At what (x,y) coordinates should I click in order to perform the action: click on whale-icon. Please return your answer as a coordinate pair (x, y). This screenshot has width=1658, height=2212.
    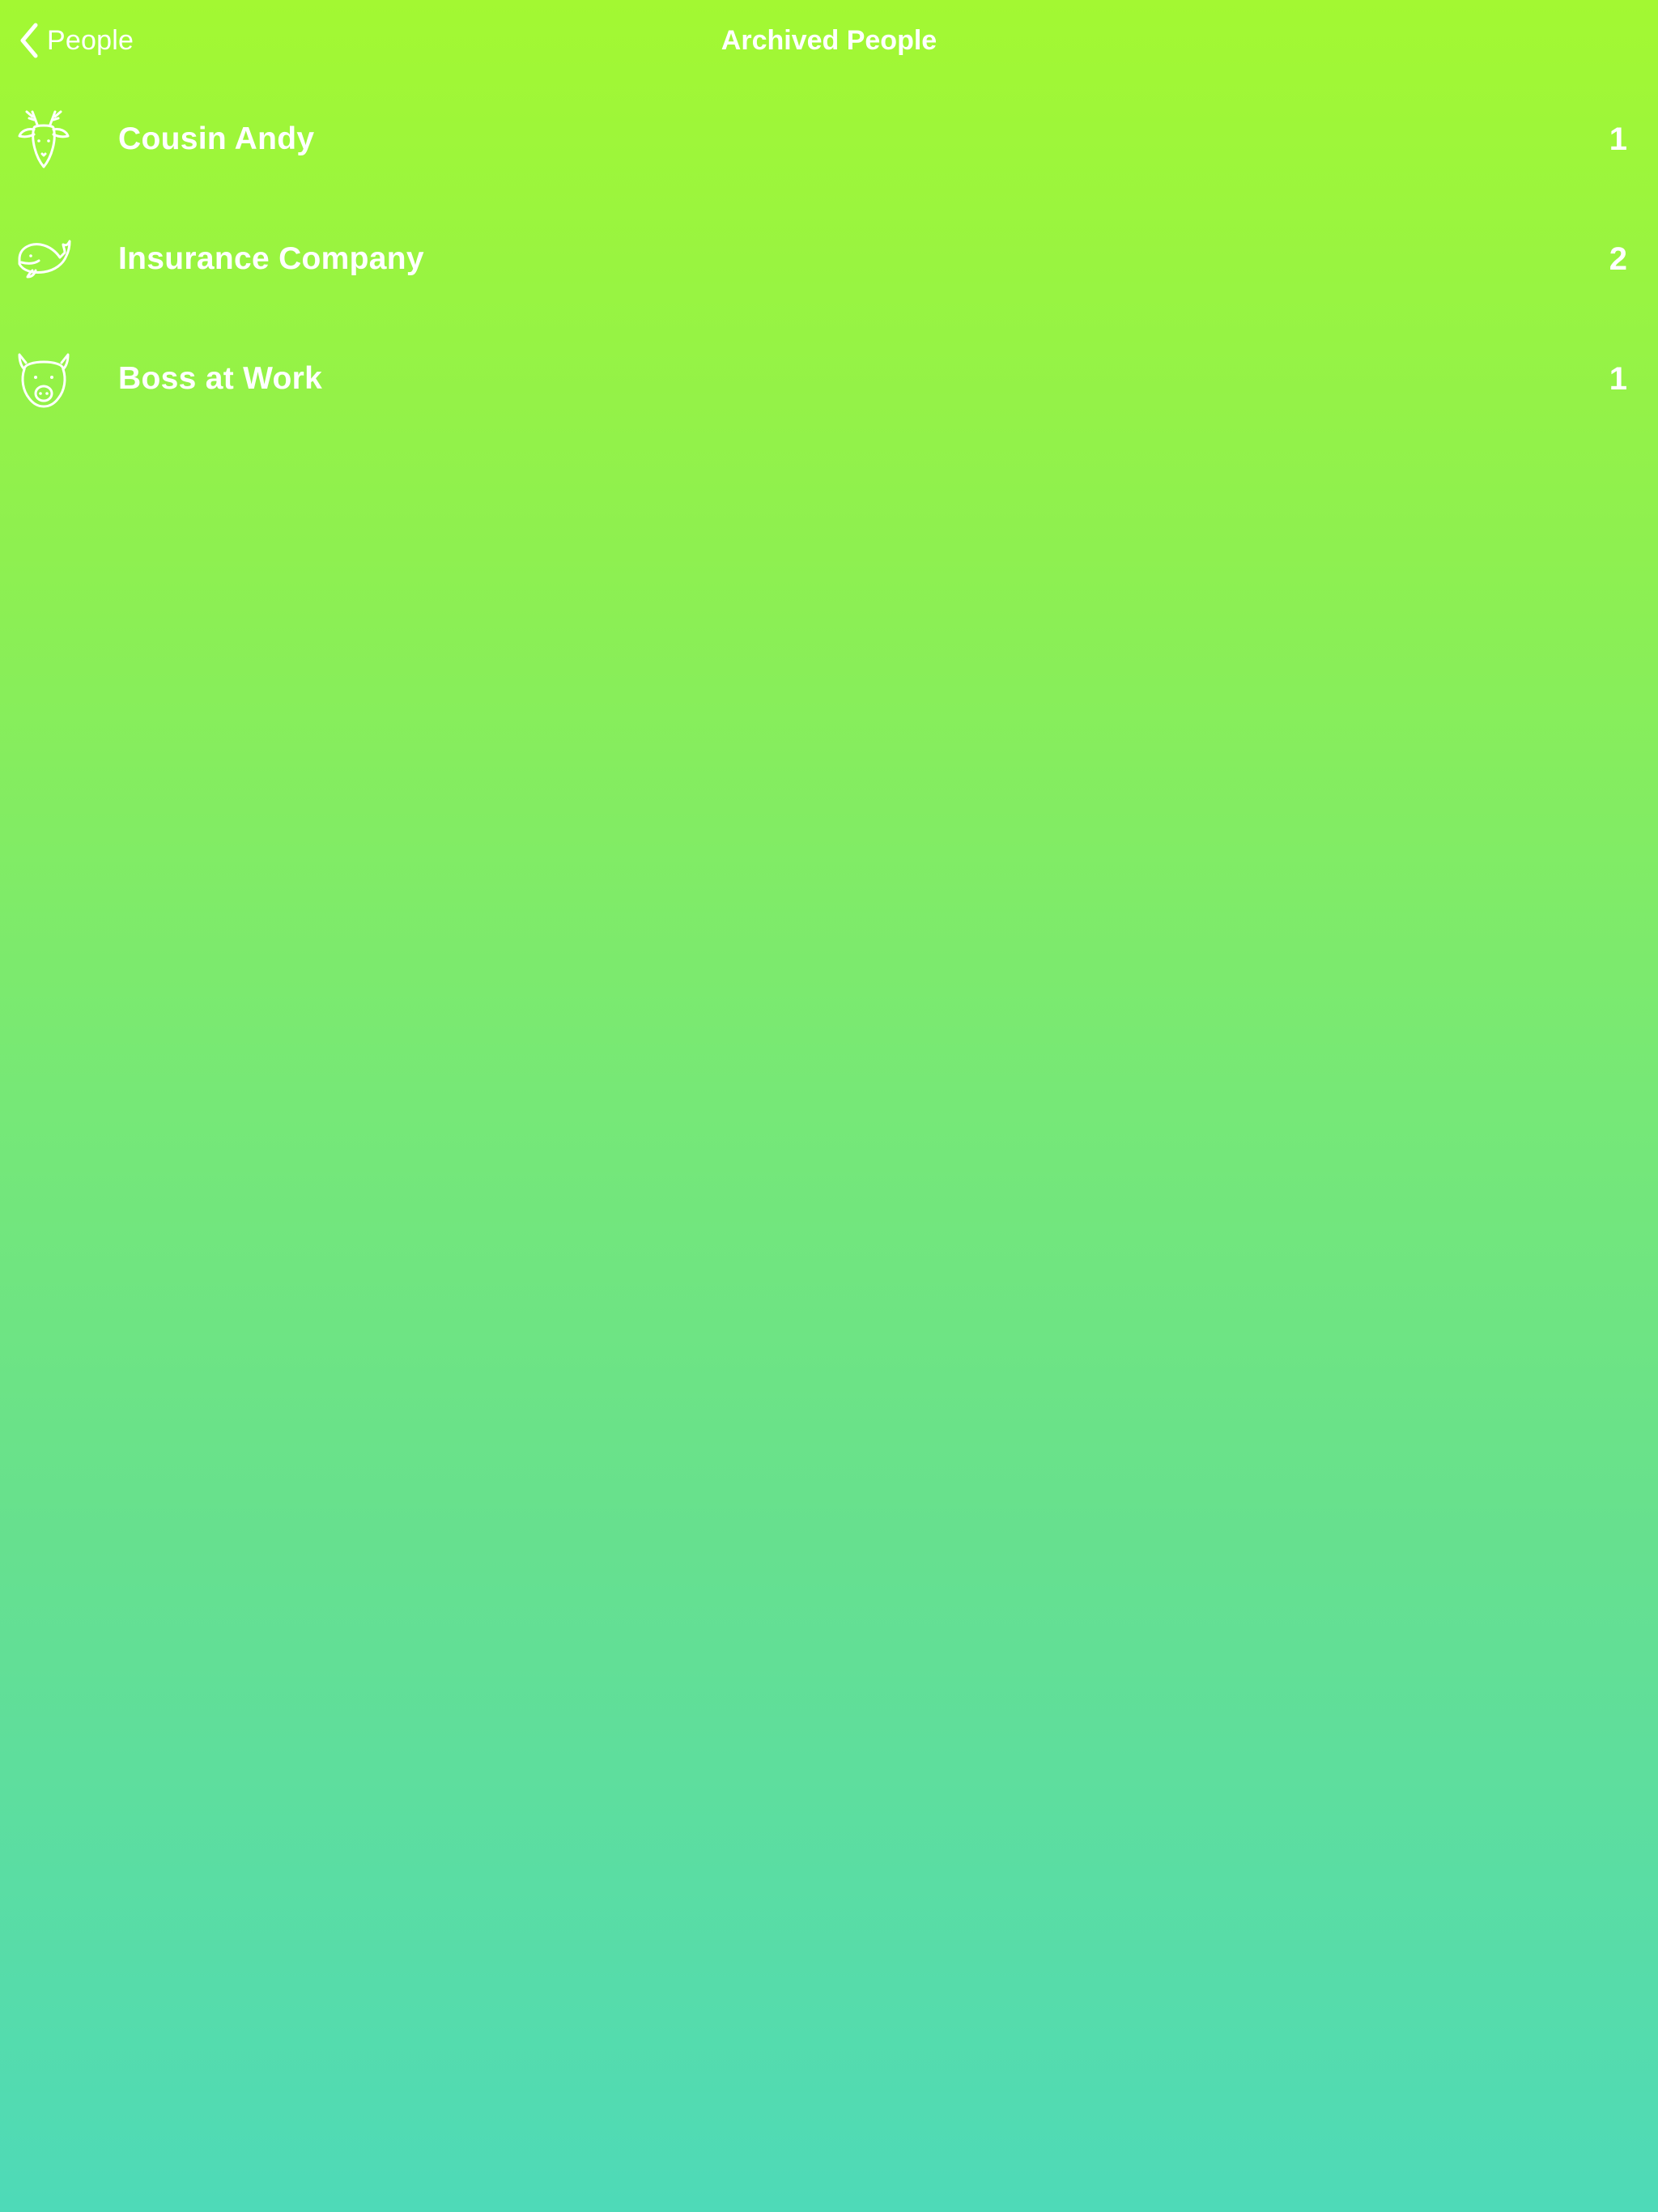
    Looking at the image, I should click on (43, 259).